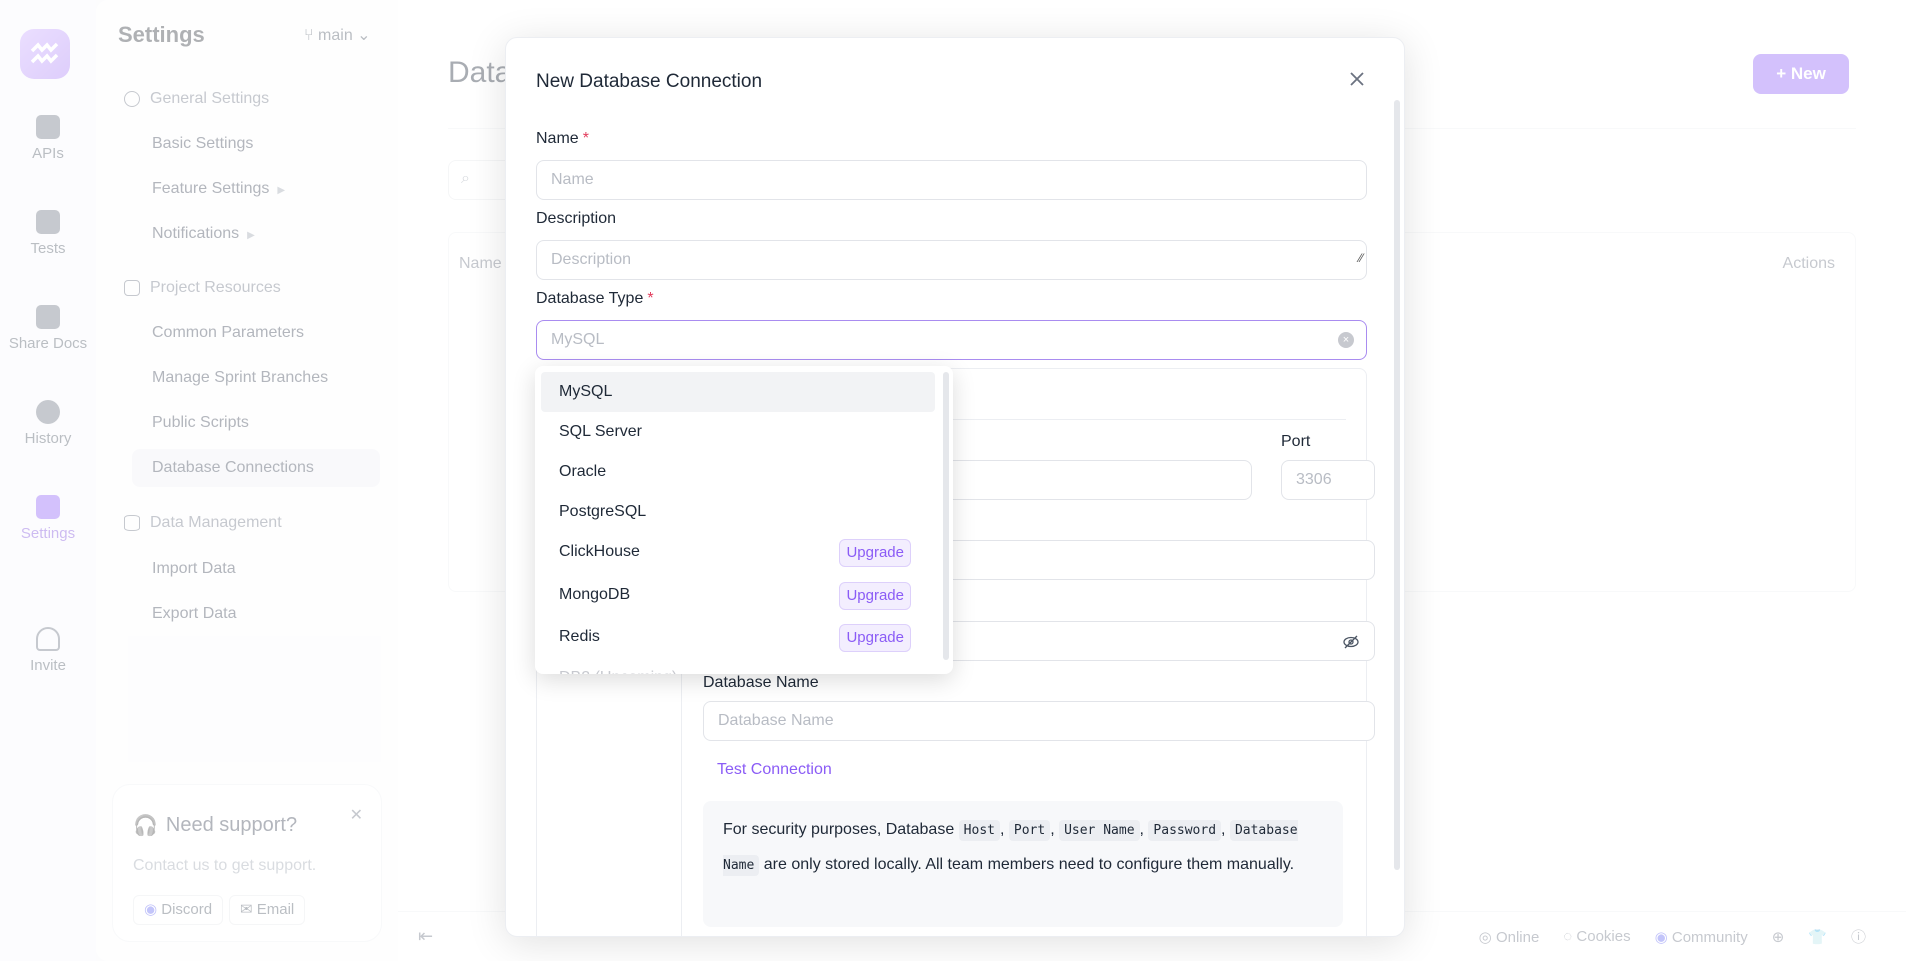 Image resolution: width=1906 pixels, height=961 pixels. Describe the element at coordinates (761, 682) in the screenshot. I see `database-name-label: Database Name` at that location.